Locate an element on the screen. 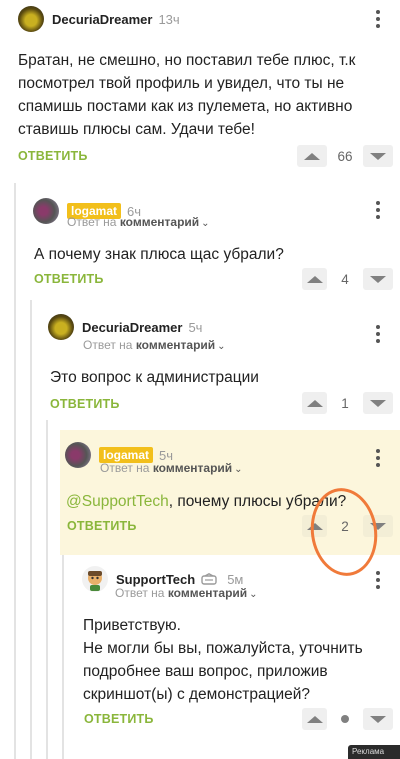 The image size is (400, 759). comment-header: DecuriaDreamer 13ч is located at coordinates (99, 19).